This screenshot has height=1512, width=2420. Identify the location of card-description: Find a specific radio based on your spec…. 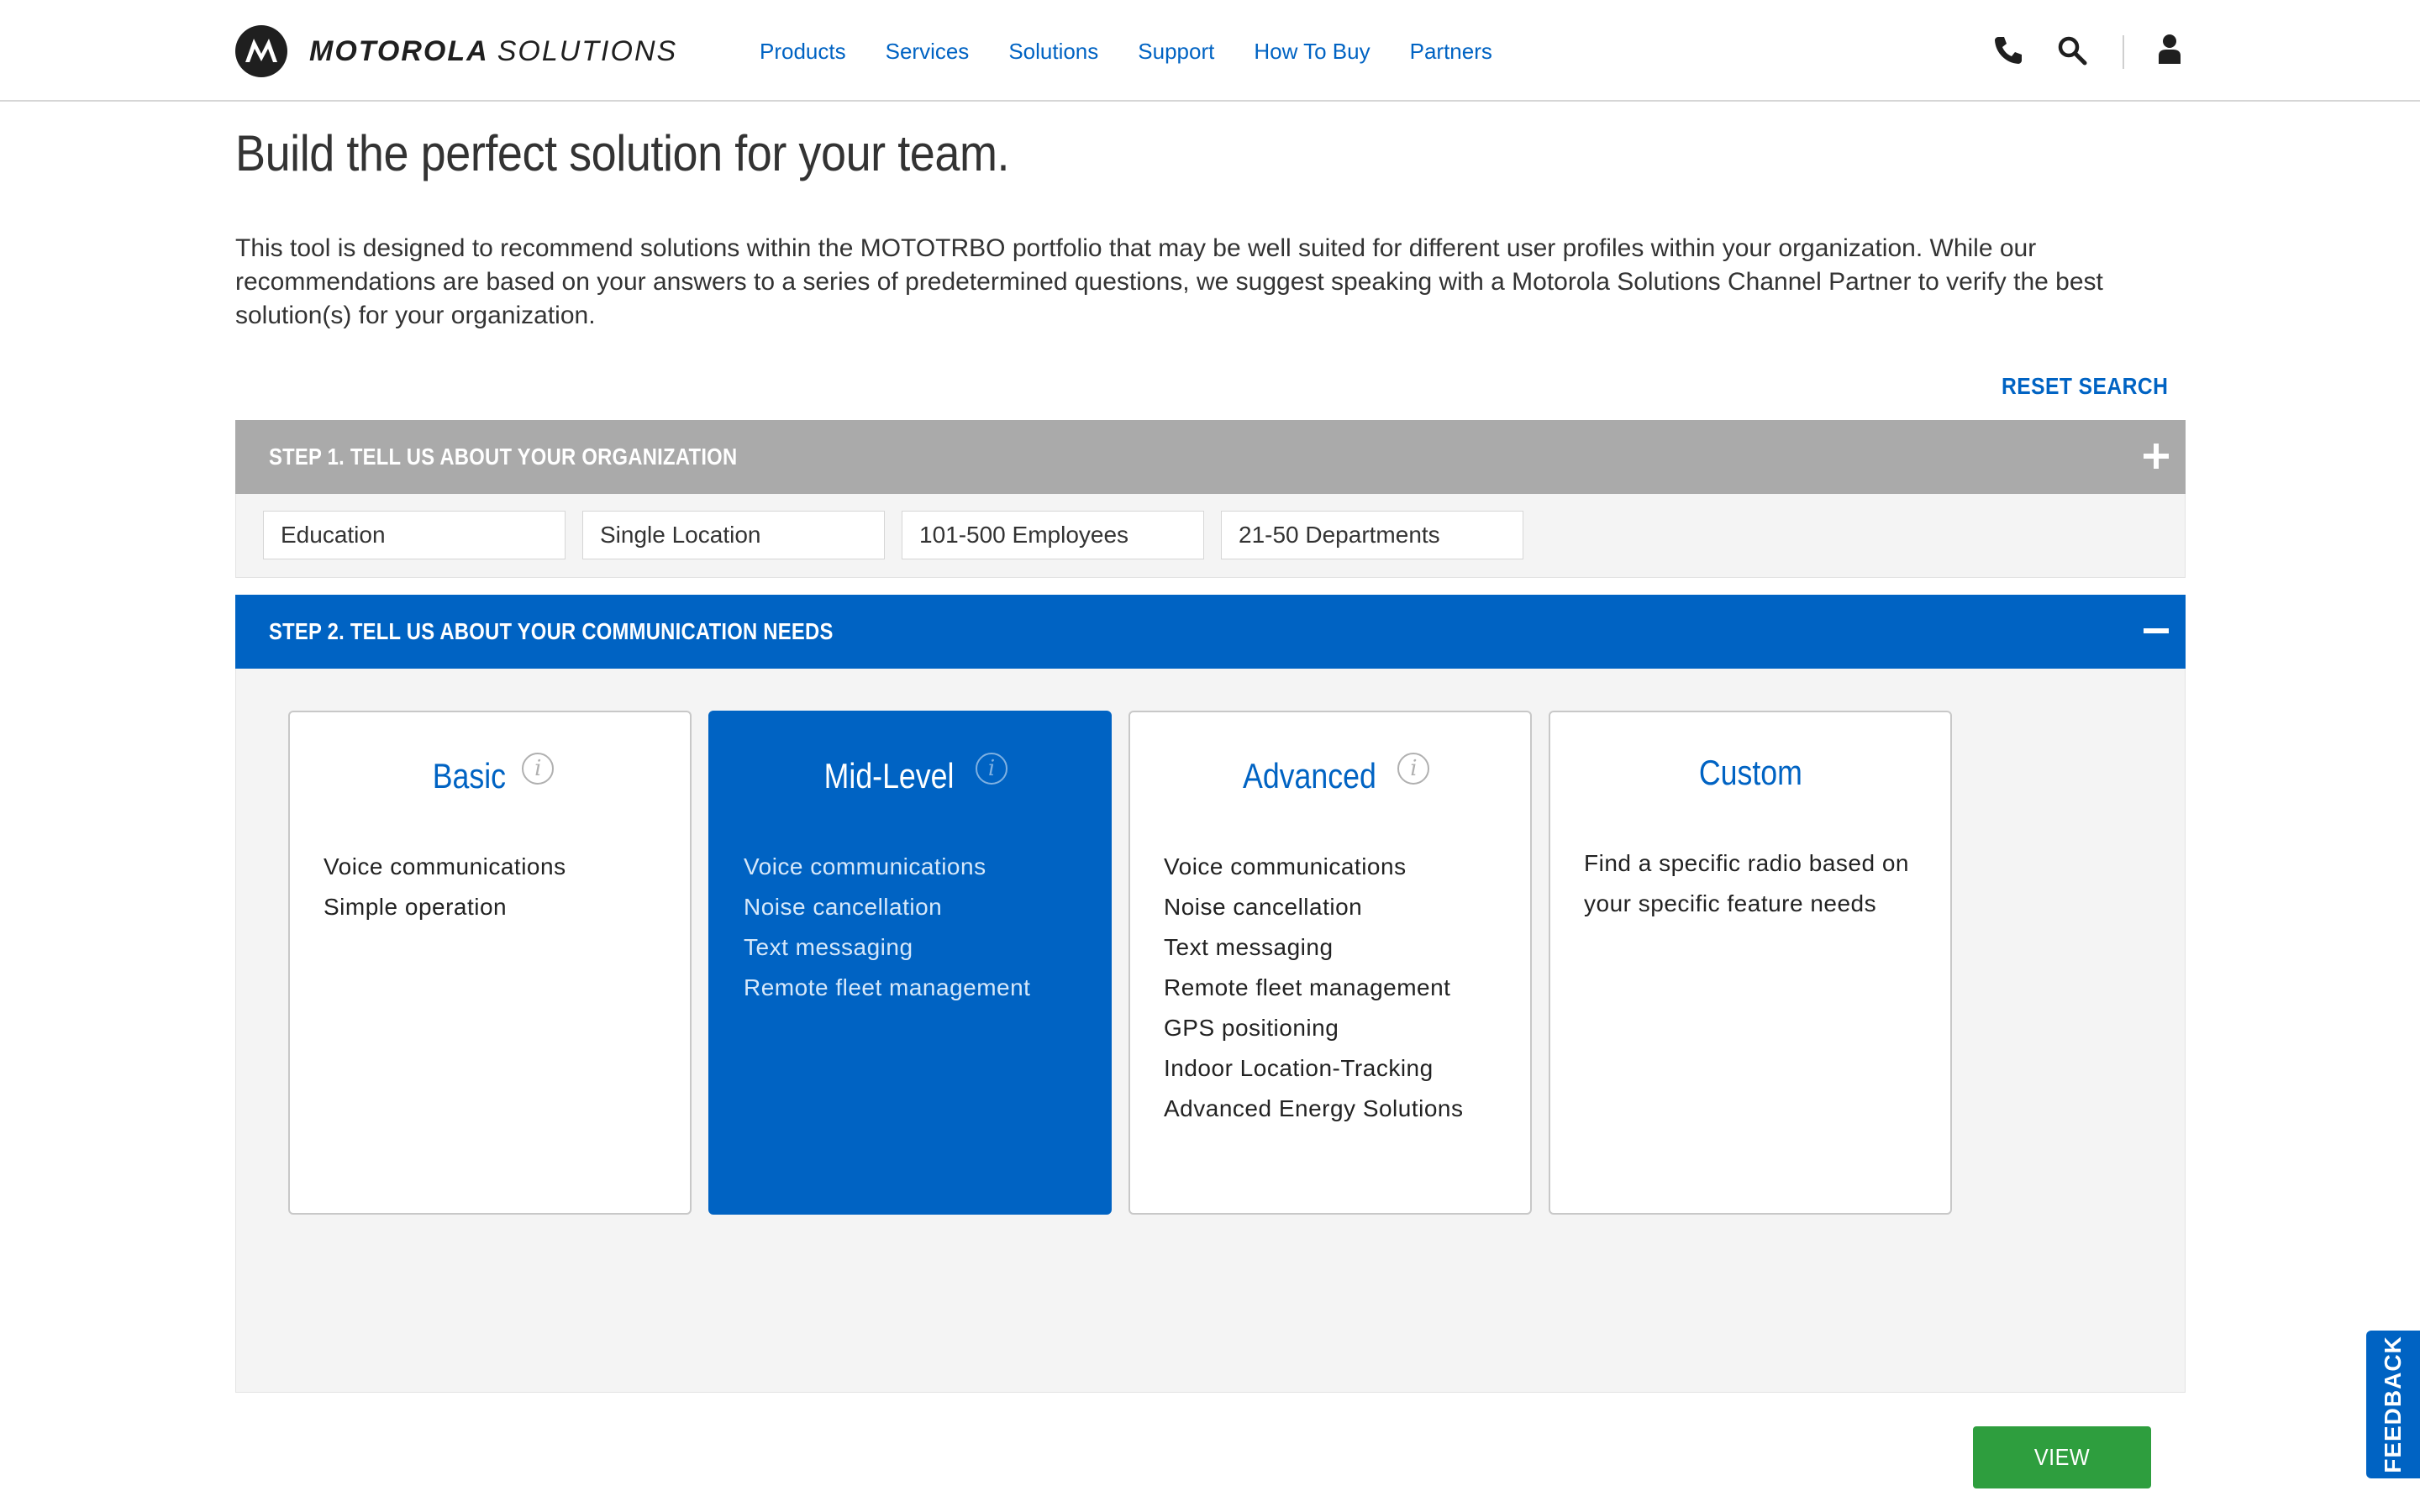
(1746, 883).